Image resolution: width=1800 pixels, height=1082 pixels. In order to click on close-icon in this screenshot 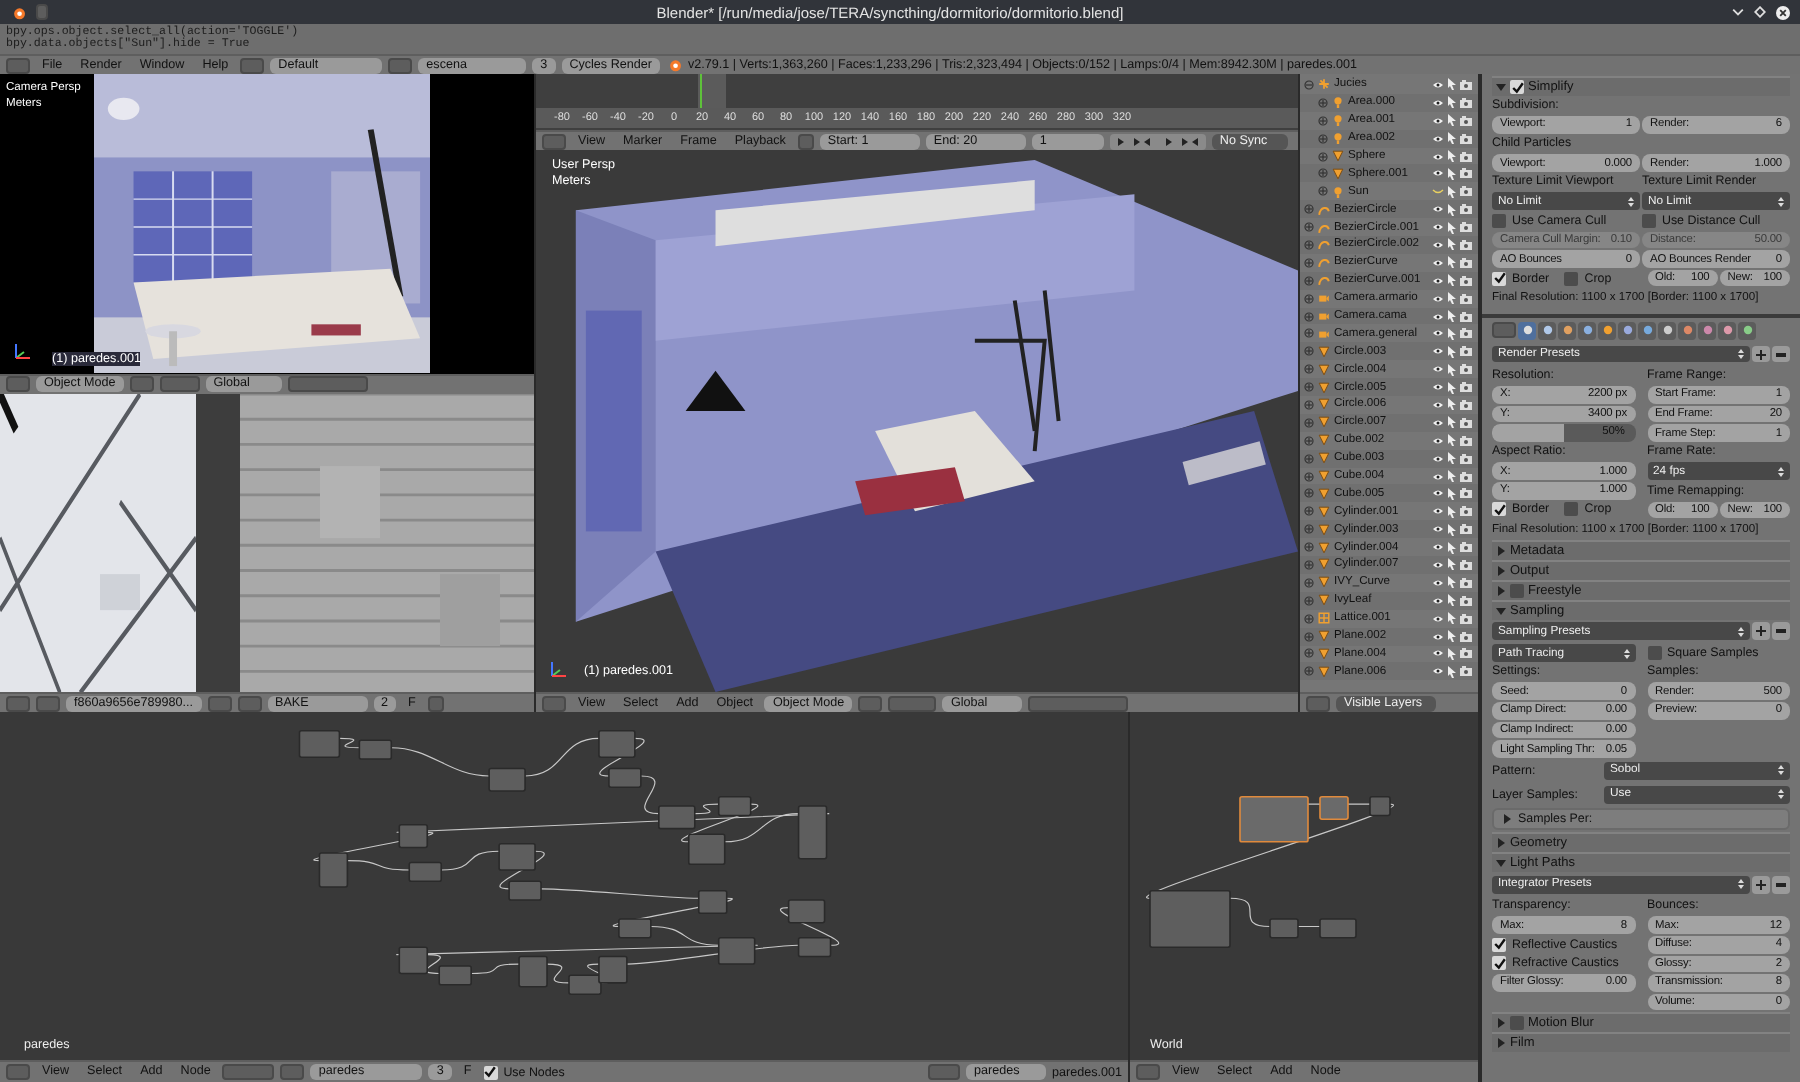, I will do `click(1783, 12)`.